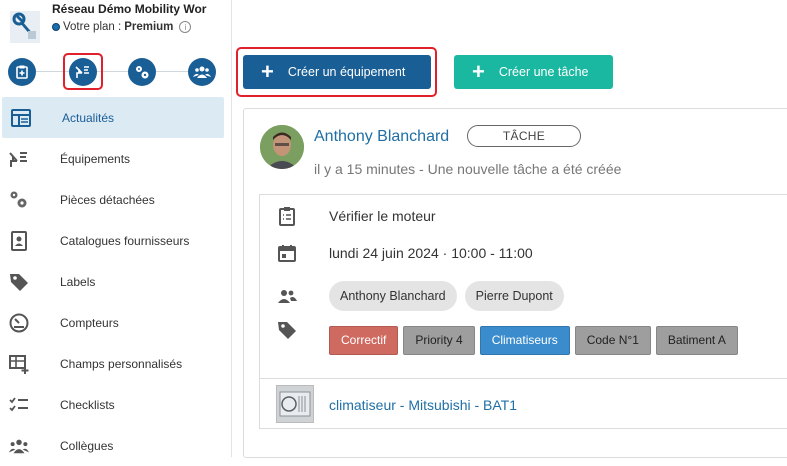 Image resolution: width=787 pixels, height=466 pixels. Describe the element at coordinates (149, 27) in the screenshot. I see `plan-name: Premium` at that location.